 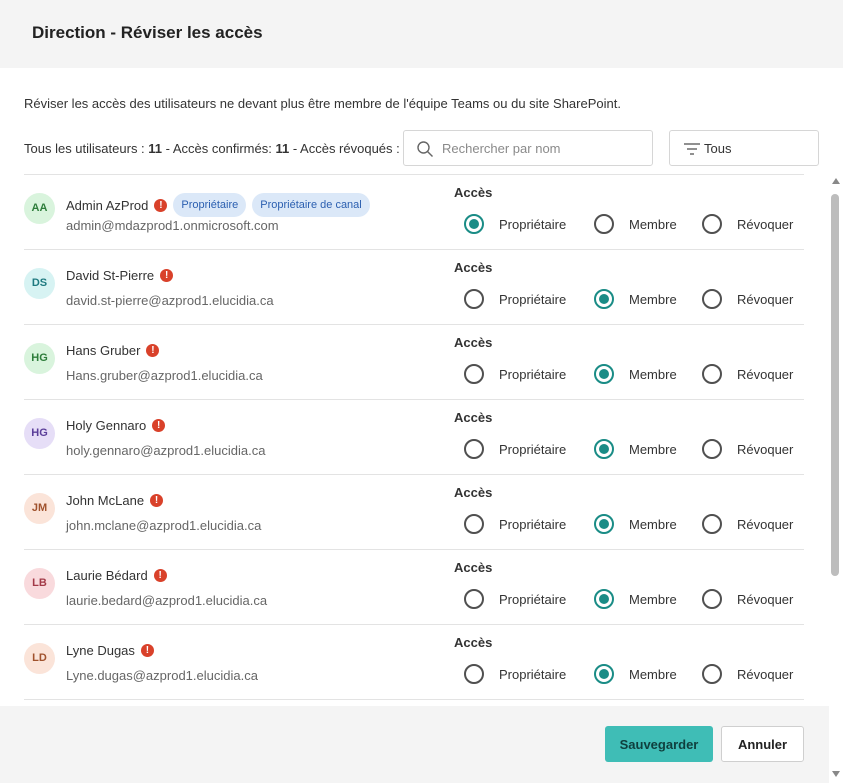 What do you see at coordinates (39, 583) in the screenshot?
I see `avatar: LB` at bounding box center [39, 583].